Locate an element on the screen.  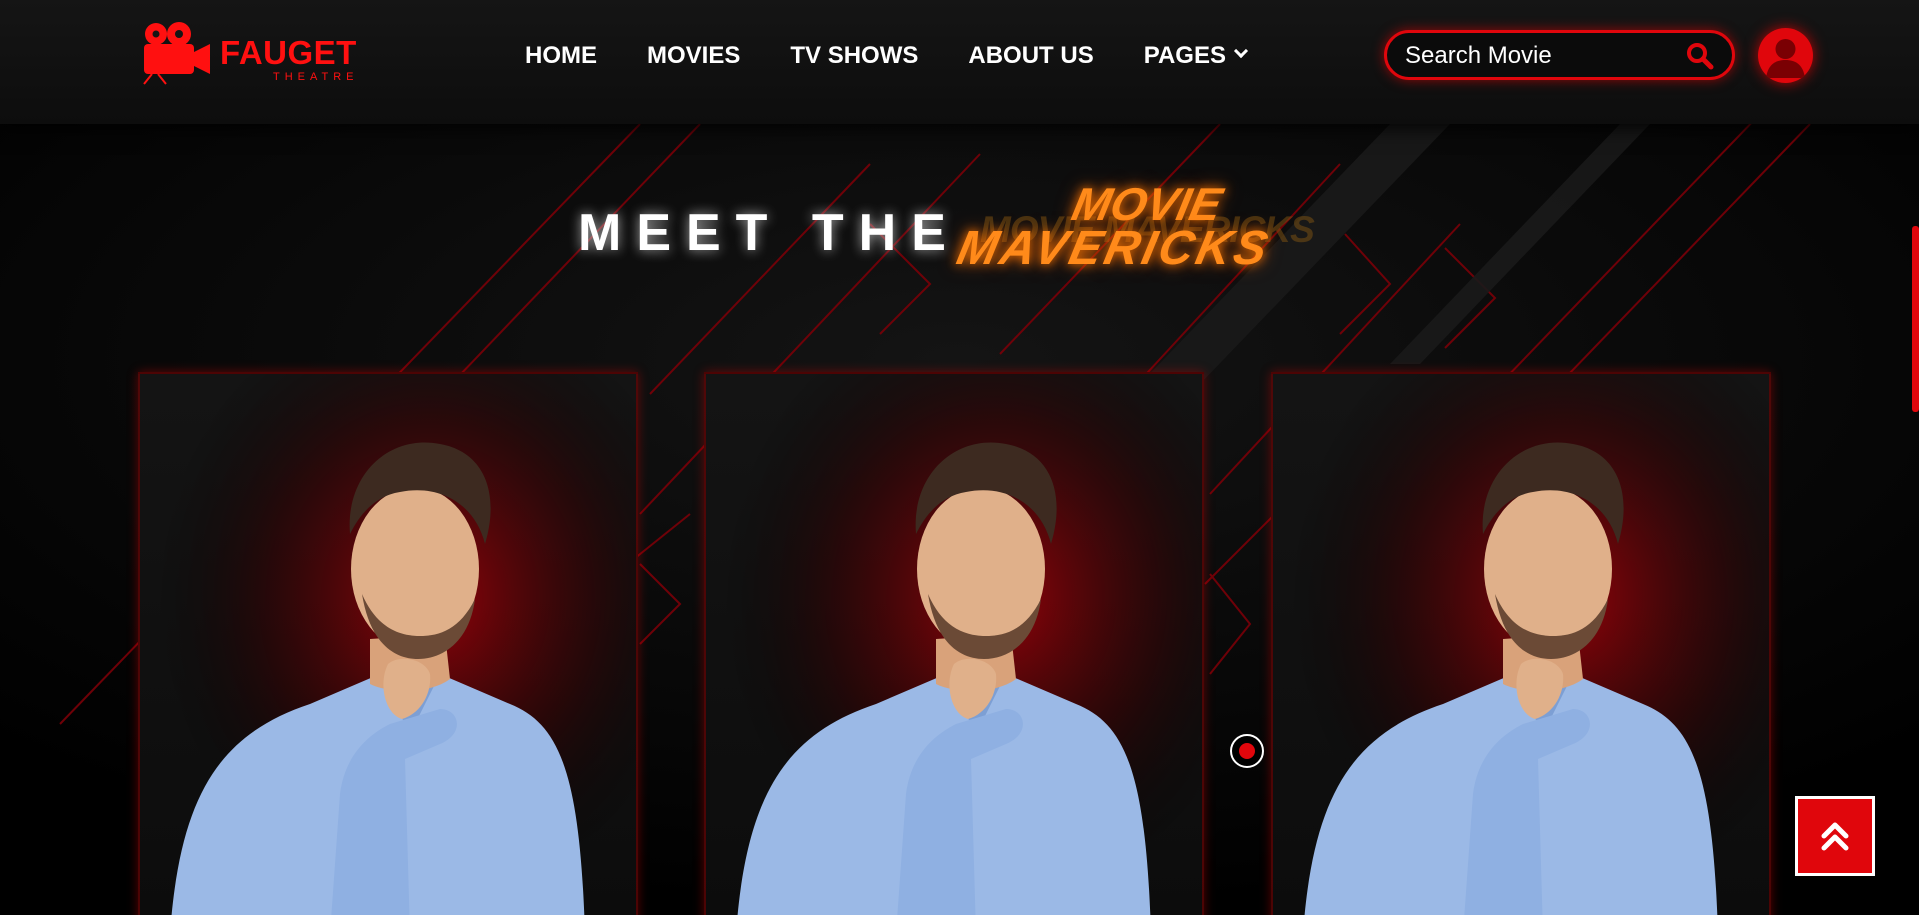
nav-item-home: HOME is located at coordinates (561, 56).